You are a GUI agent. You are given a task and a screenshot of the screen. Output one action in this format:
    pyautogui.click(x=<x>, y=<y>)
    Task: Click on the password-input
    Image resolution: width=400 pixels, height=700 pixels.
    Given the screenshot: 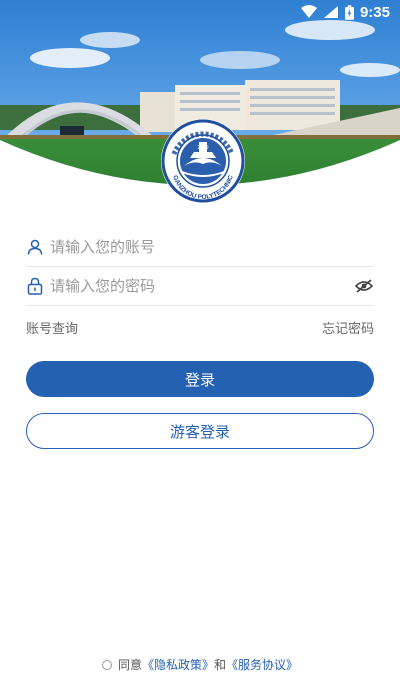 What is the action you would take?
    pyautogui.click(x=199, y=286)
    